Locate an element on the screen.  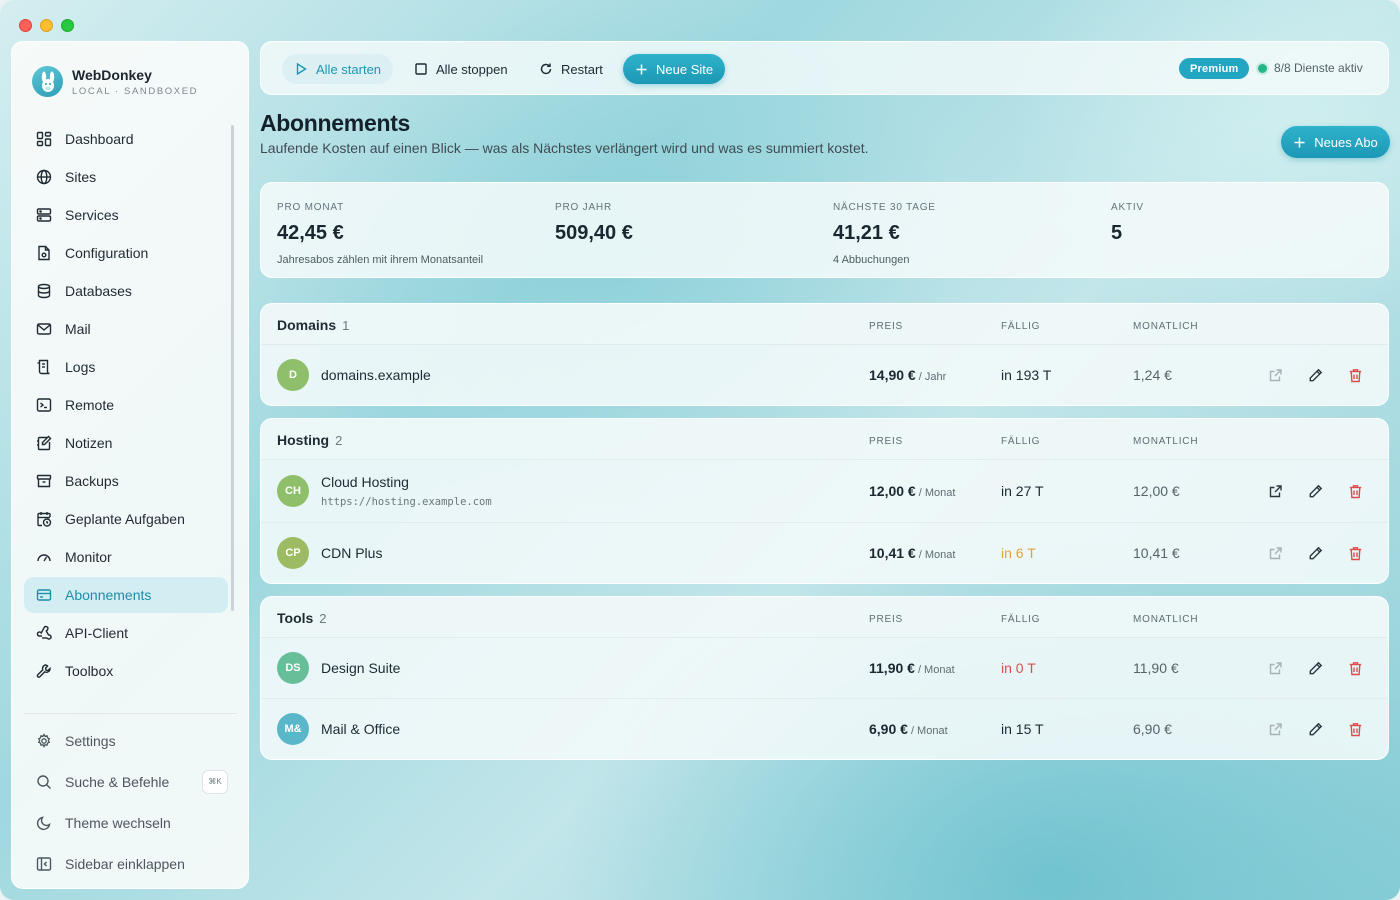
sidebar-collapse-icon is located at coordinates (44, 863).